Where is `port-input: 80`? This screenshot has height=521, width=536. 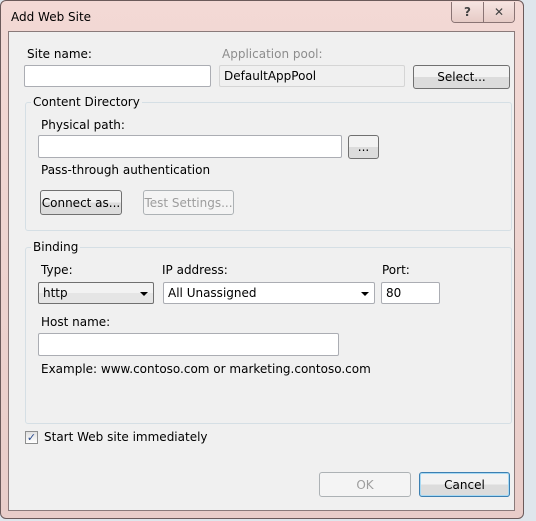
port-input: 80 is located at coordinates (410, 293).